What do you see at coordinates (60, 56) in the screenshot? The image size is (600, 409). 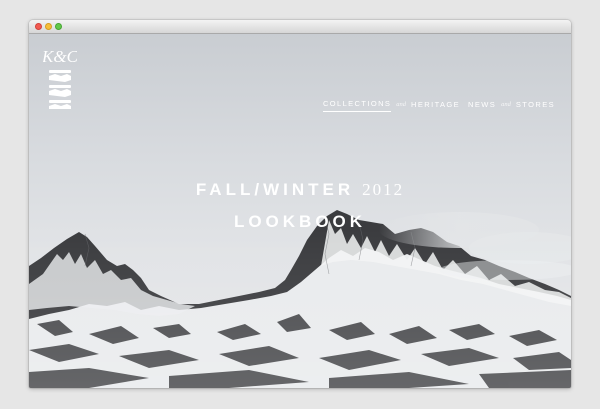 I see `logo-monogram: K&C` at bounding box center [60, 56].